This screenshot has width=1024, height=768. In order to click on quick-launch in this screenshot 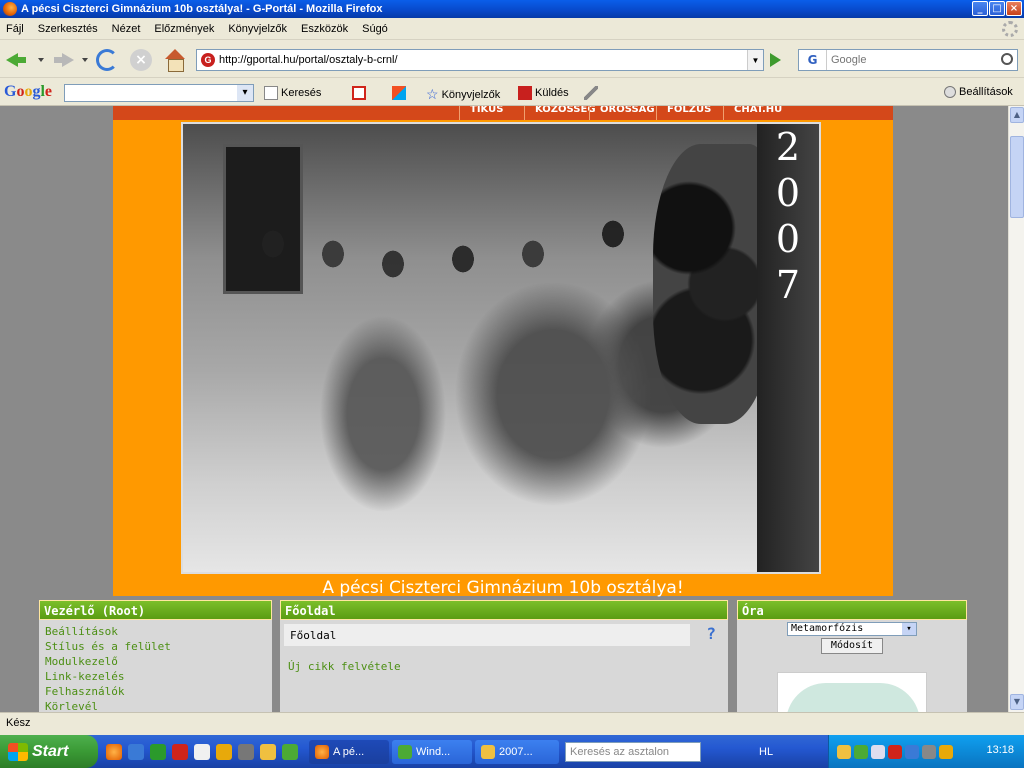, I will do `click(202, 751)`.